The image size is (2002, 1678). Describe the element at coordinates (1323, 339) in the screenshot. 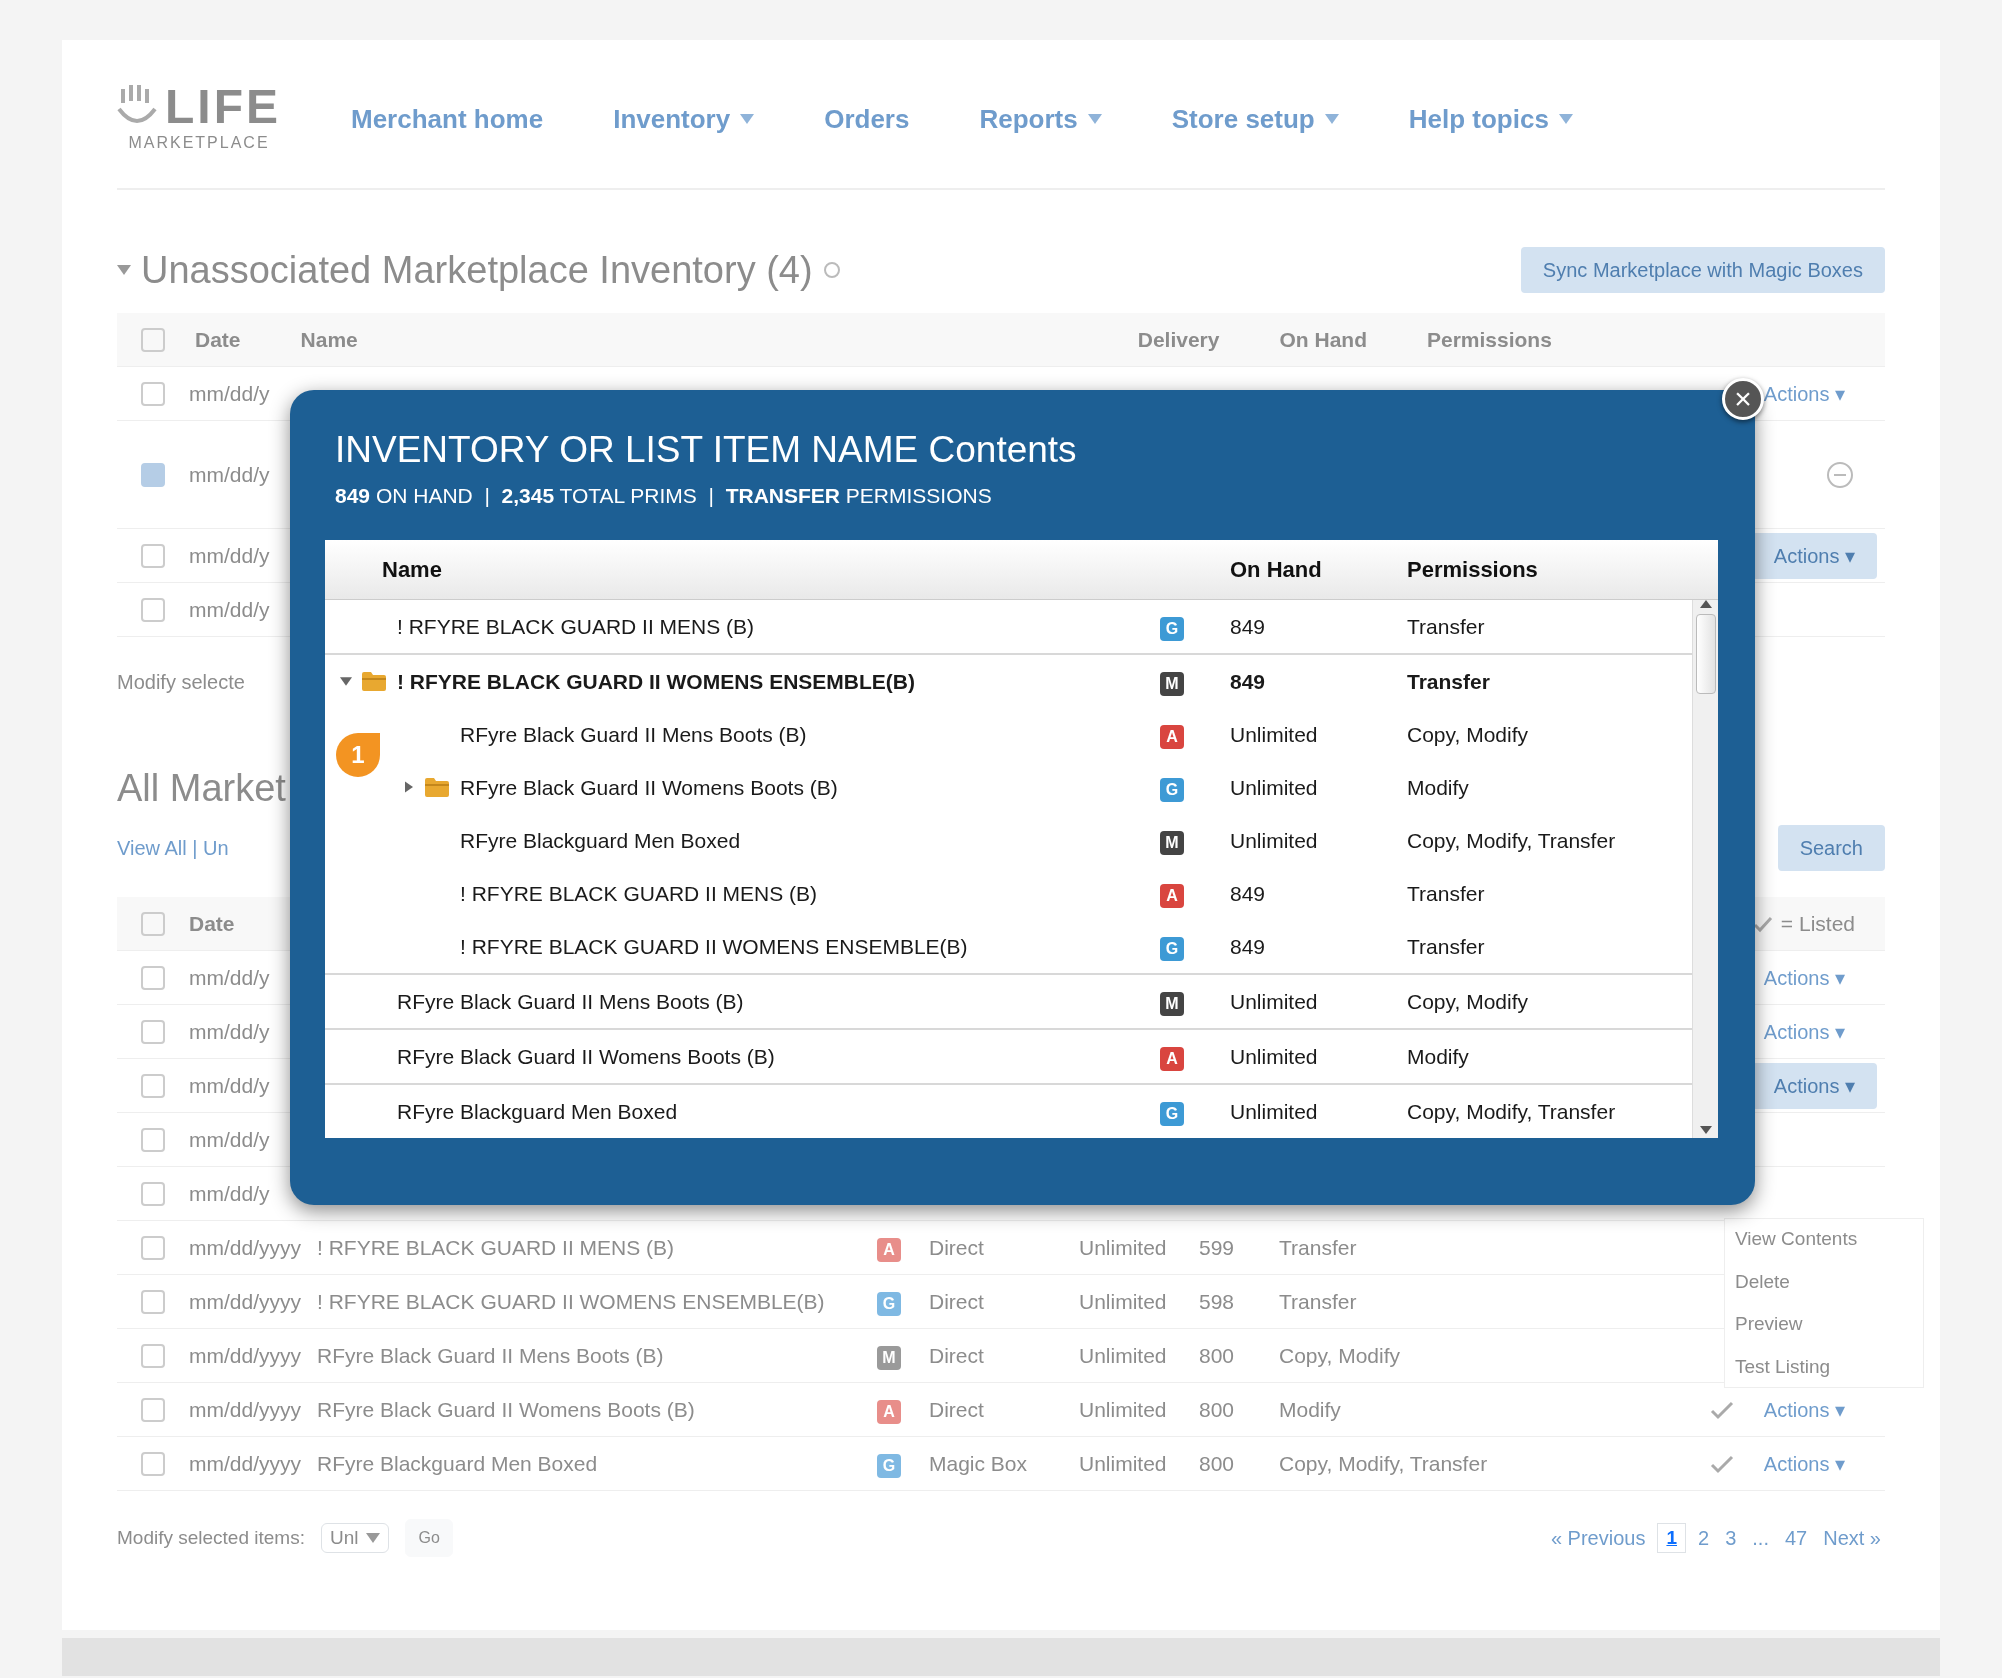

I see `column-header: On Hand` at that location.